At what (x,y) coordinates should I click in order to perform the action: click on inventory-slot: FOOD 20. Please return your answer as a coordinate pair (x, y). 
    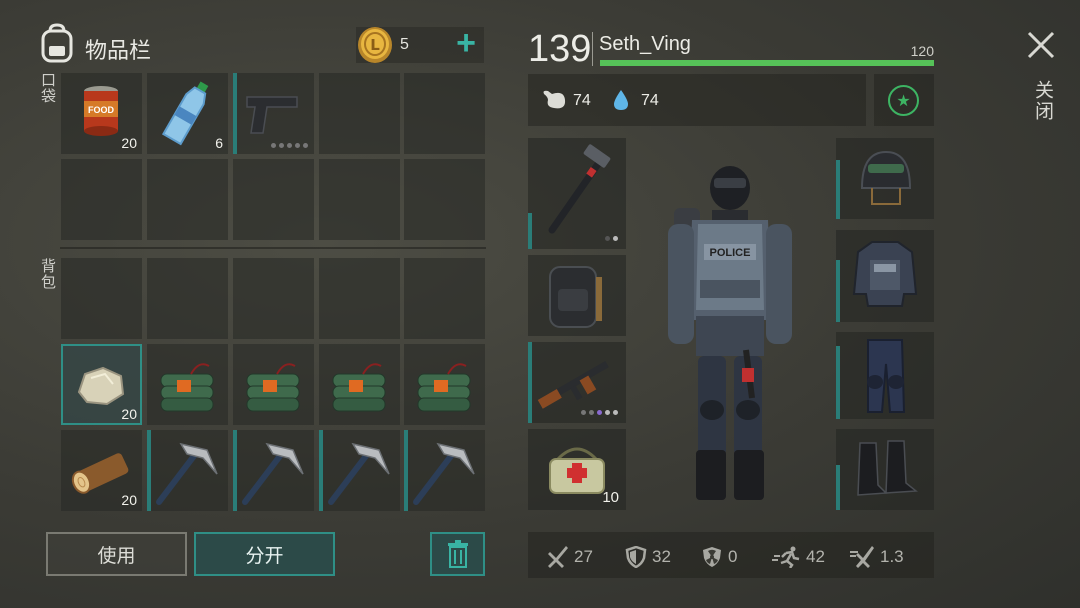
    Looking at the image, I should click on (101, 113).